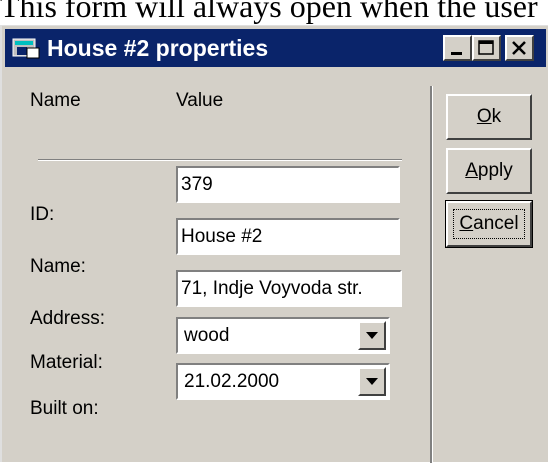 The width and height of the screenshot is (548, 463). I want to click on name-column-header: Name, so click(55, 100).